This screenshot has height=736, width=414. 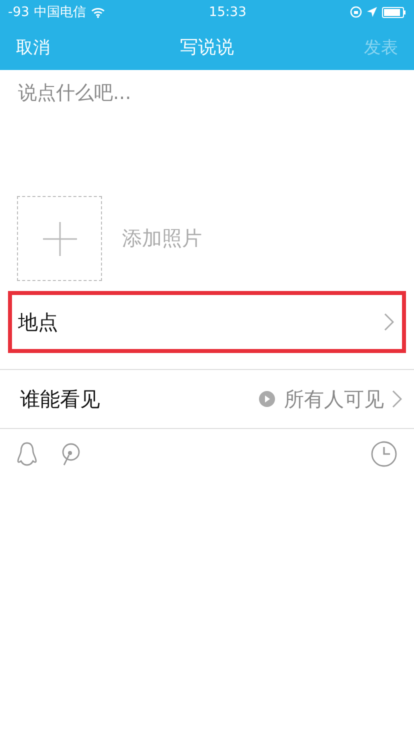 I want to click on rotation-lock-icon, so click(x=356, y=12).